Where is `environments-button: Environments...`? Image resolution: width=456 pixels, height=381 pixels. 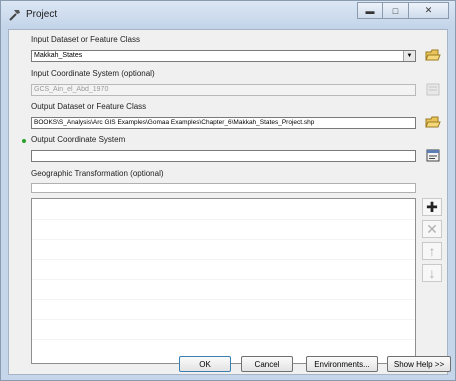
environments-button: Environments... is located at coordinates (342, 364).